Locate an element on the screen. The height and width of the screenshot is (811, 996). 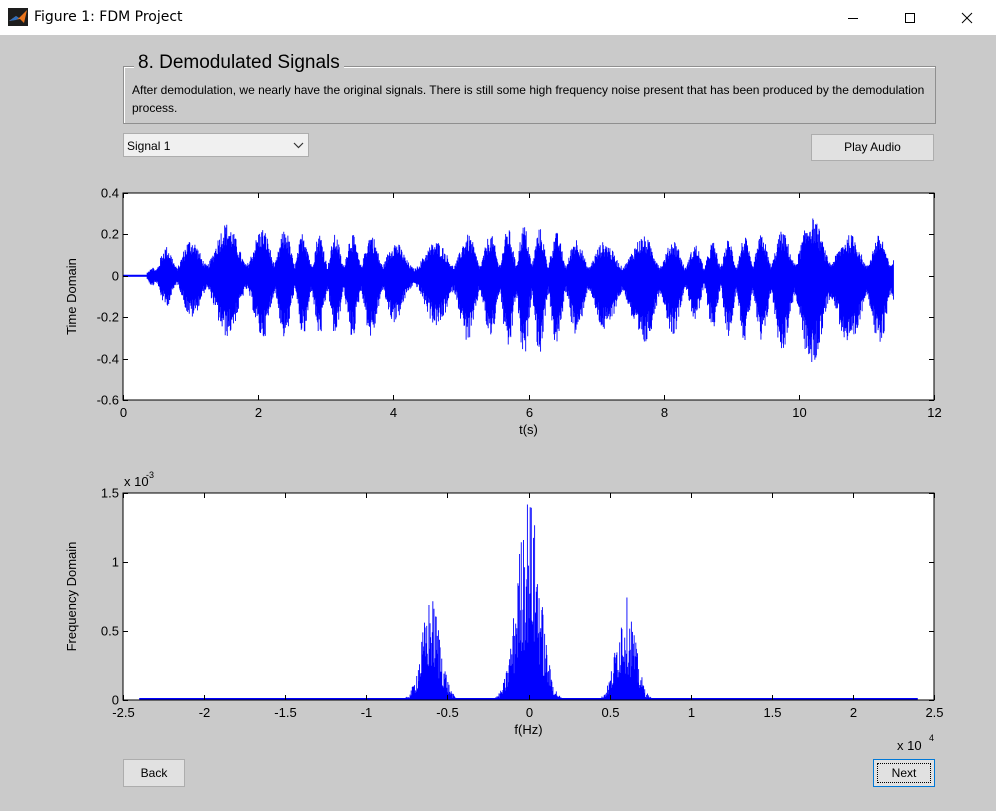
x-tick-label: -2 is located at coordinates (205, 712).